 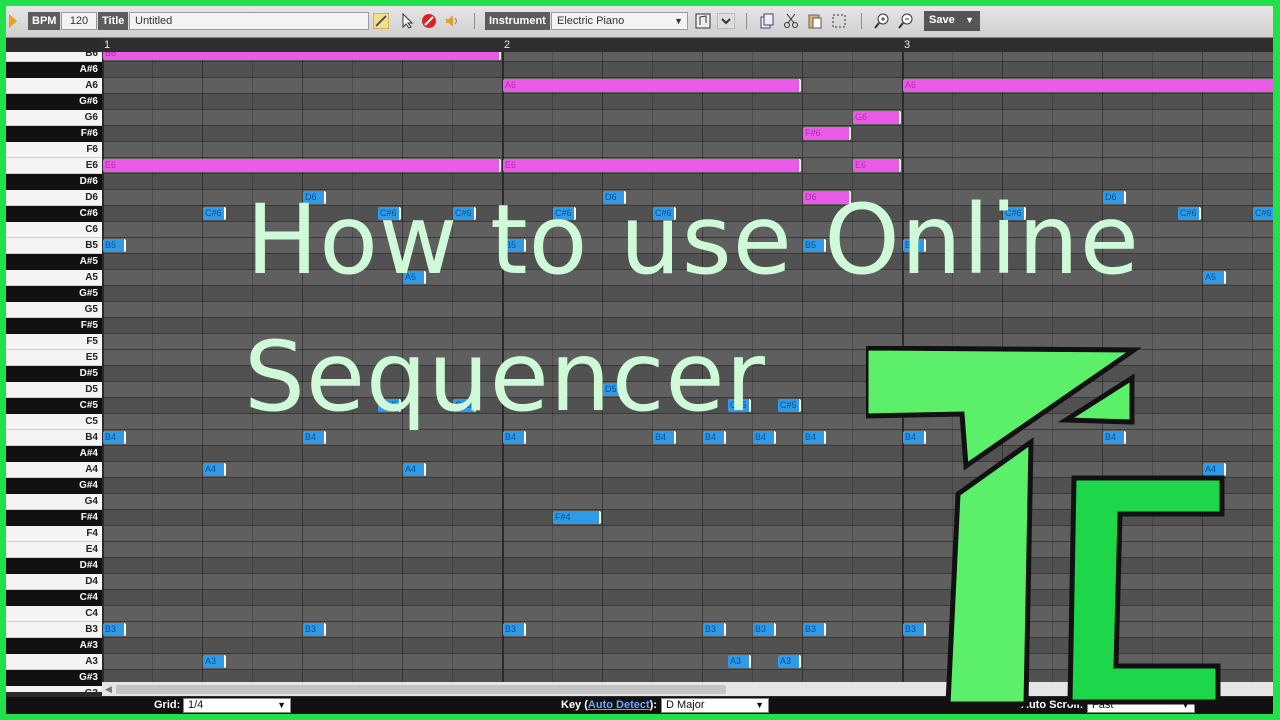 What do you see at coordinates (54, 310) in the screenshot?
I see `piano-key: G5` at bounding box center [54, 310].